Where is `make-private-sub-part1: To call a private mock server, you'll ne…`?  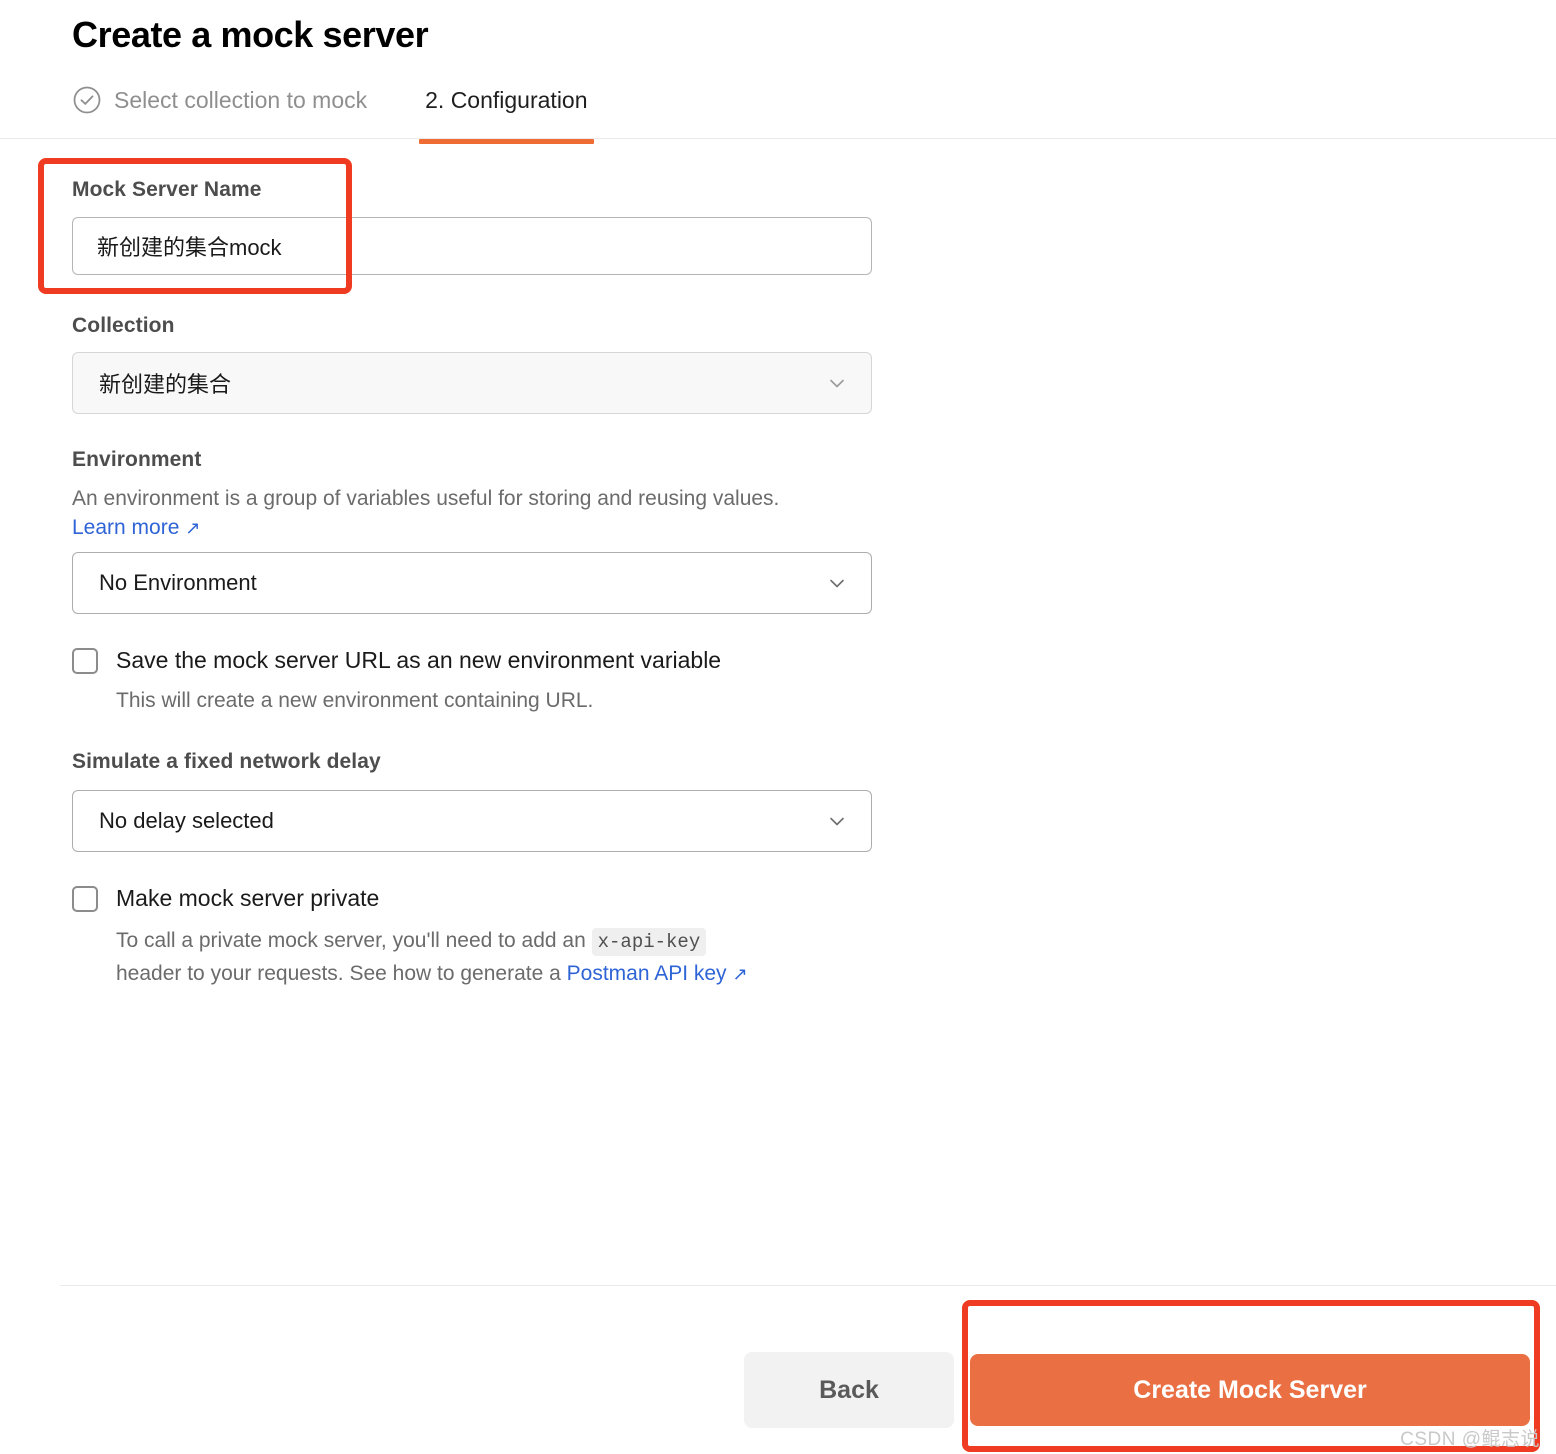 make-private-sub-part1: To call a private mock server, you'll ne… is located at coordinates (354, 941).